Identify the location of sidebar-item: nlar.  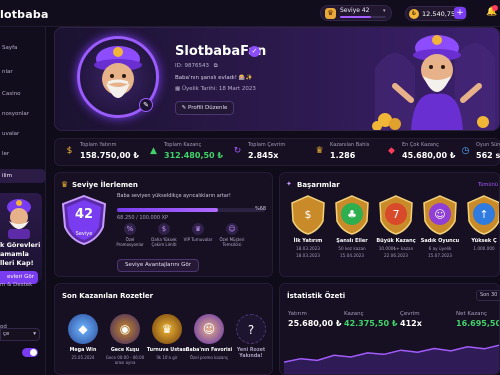
(23, 72).